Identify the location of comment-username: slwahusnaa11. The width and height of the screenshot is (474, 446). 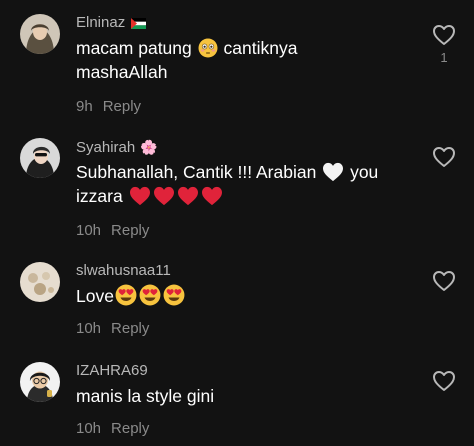
(123, 271).